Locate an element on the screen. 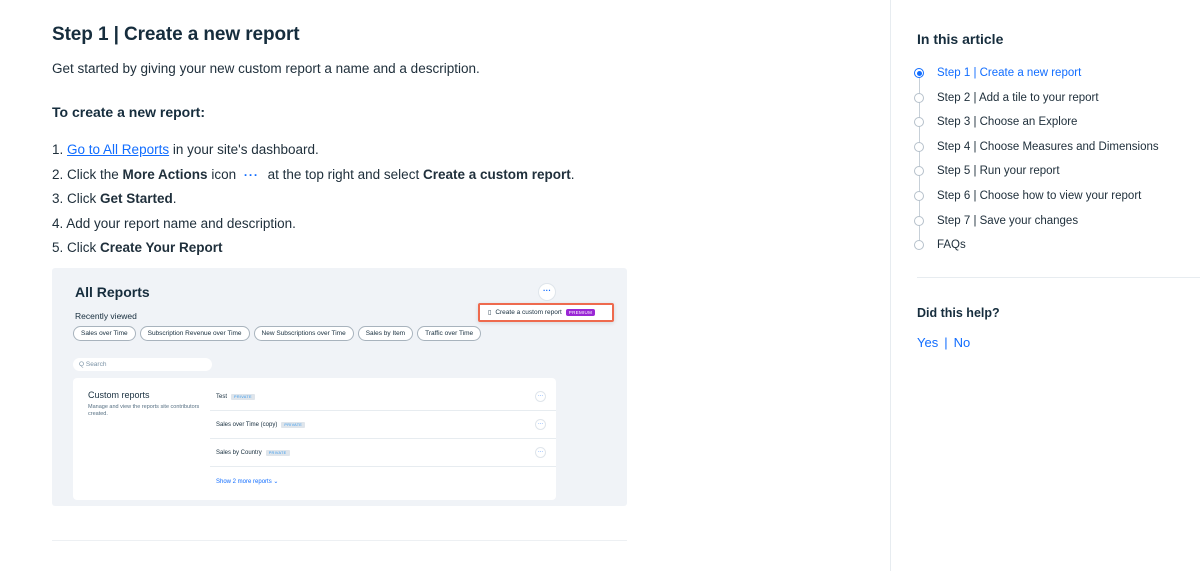  step-number: 1. is located at coordinates (58, 149).